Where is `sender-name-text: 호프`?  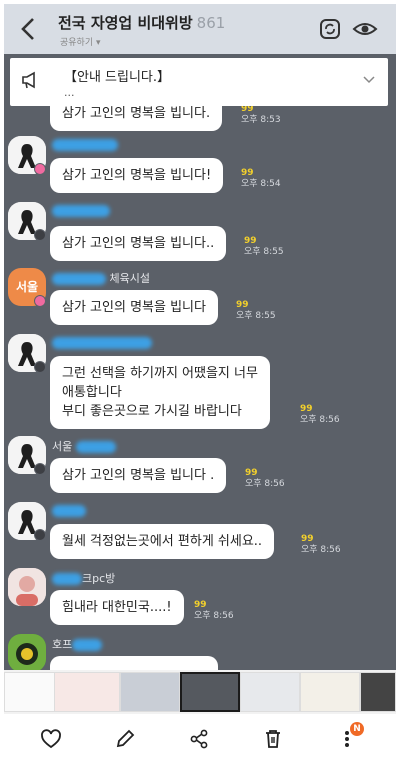 sender-name-text: 호프 is located at coordinates (62, 644).